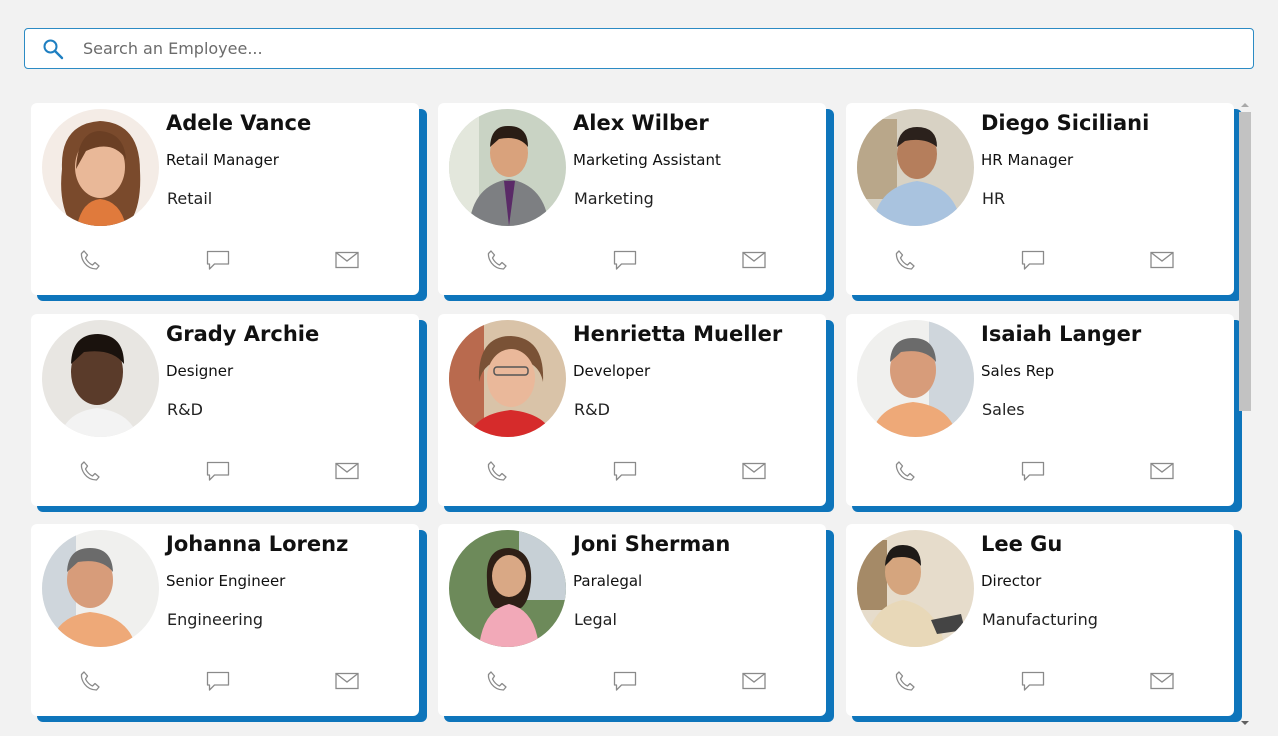 Image resolution: width=1278 pixels, height=736 pixels. Describe the element at coordinates (1061, 334) in the screenshot. I see `employee-name: Isaiah Langer` at that location.